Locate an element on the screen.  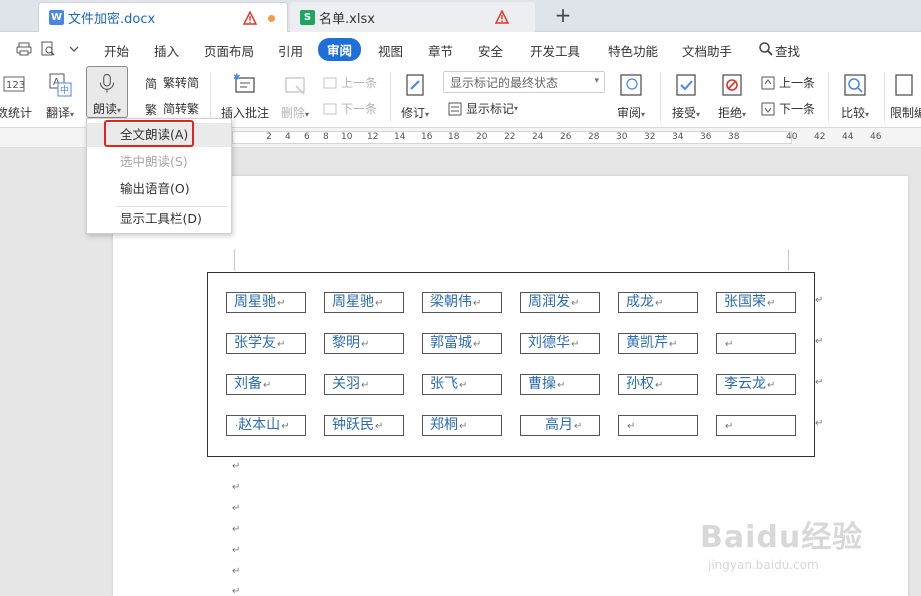
svg-text: 123 is located at coordinates (15, 85).